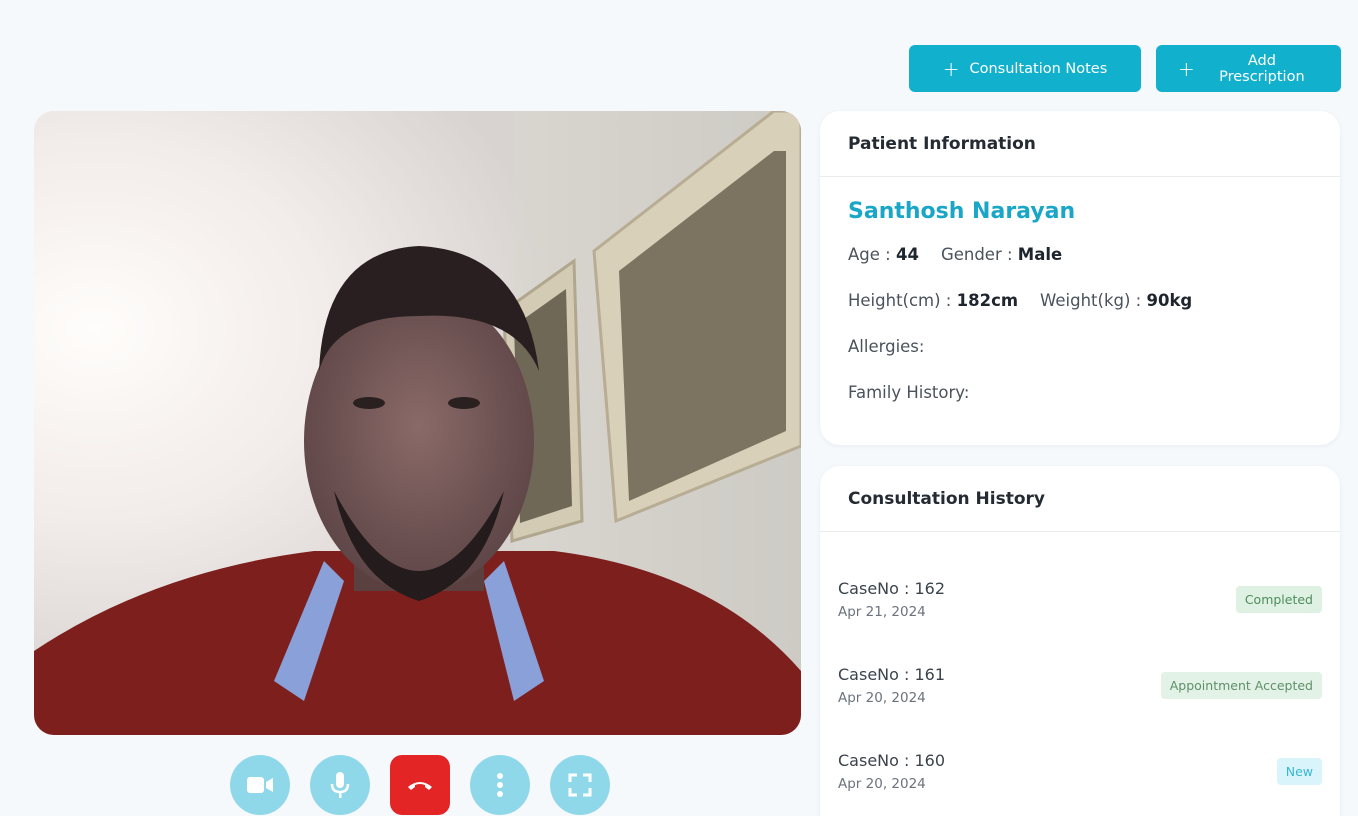 This screenshot has height=816, width=1358. I want to click on microphone-icon, so click(340, 785).